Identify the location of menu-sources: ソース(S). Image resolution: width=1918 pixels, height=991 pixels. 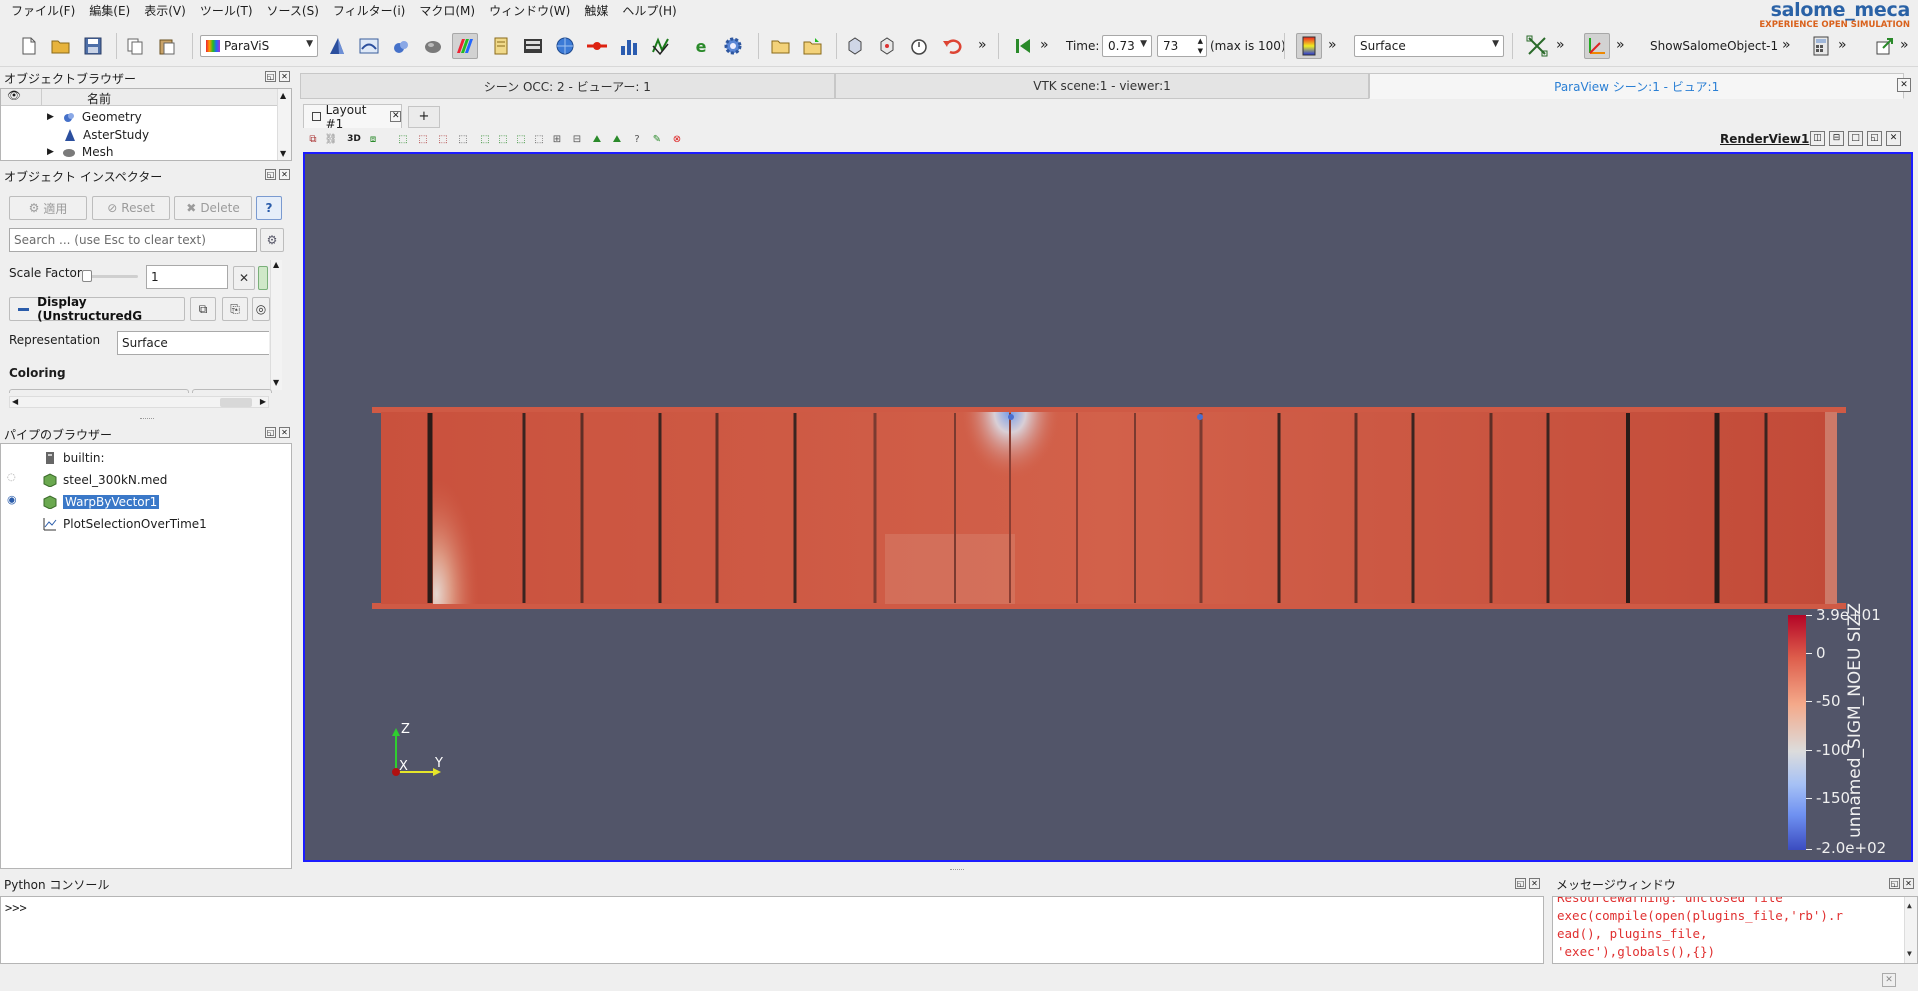
(293, 11).